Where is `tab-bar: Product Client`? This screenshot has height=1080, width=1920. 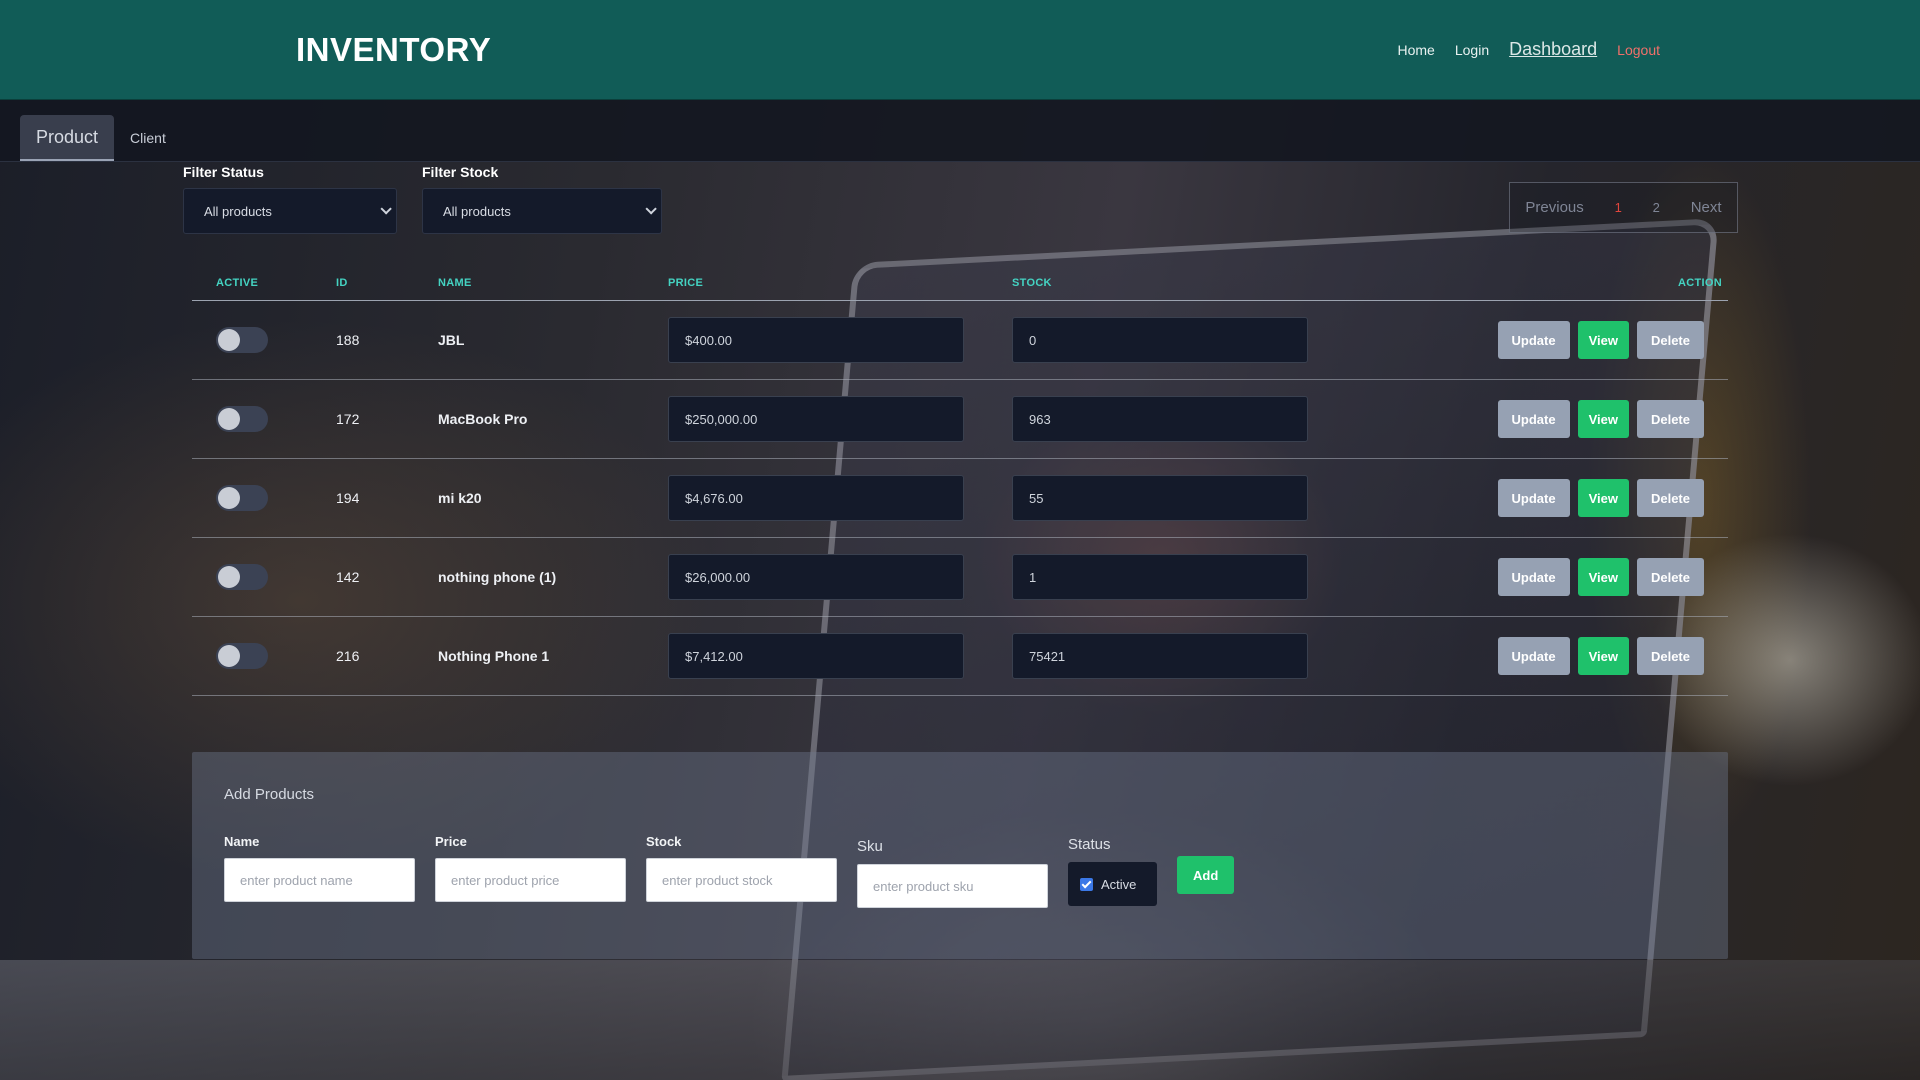
tab-bar: Product Client is located at coordinates (960, 131).